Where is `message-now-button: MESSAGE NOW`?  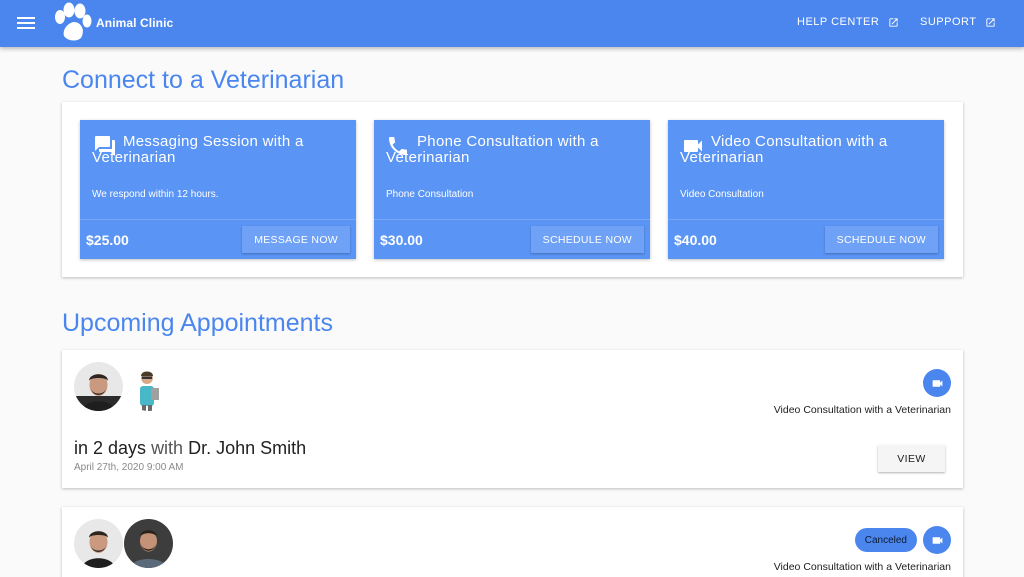
message-now-button: MESSAGE NOW is located at coordinates (296, 239).